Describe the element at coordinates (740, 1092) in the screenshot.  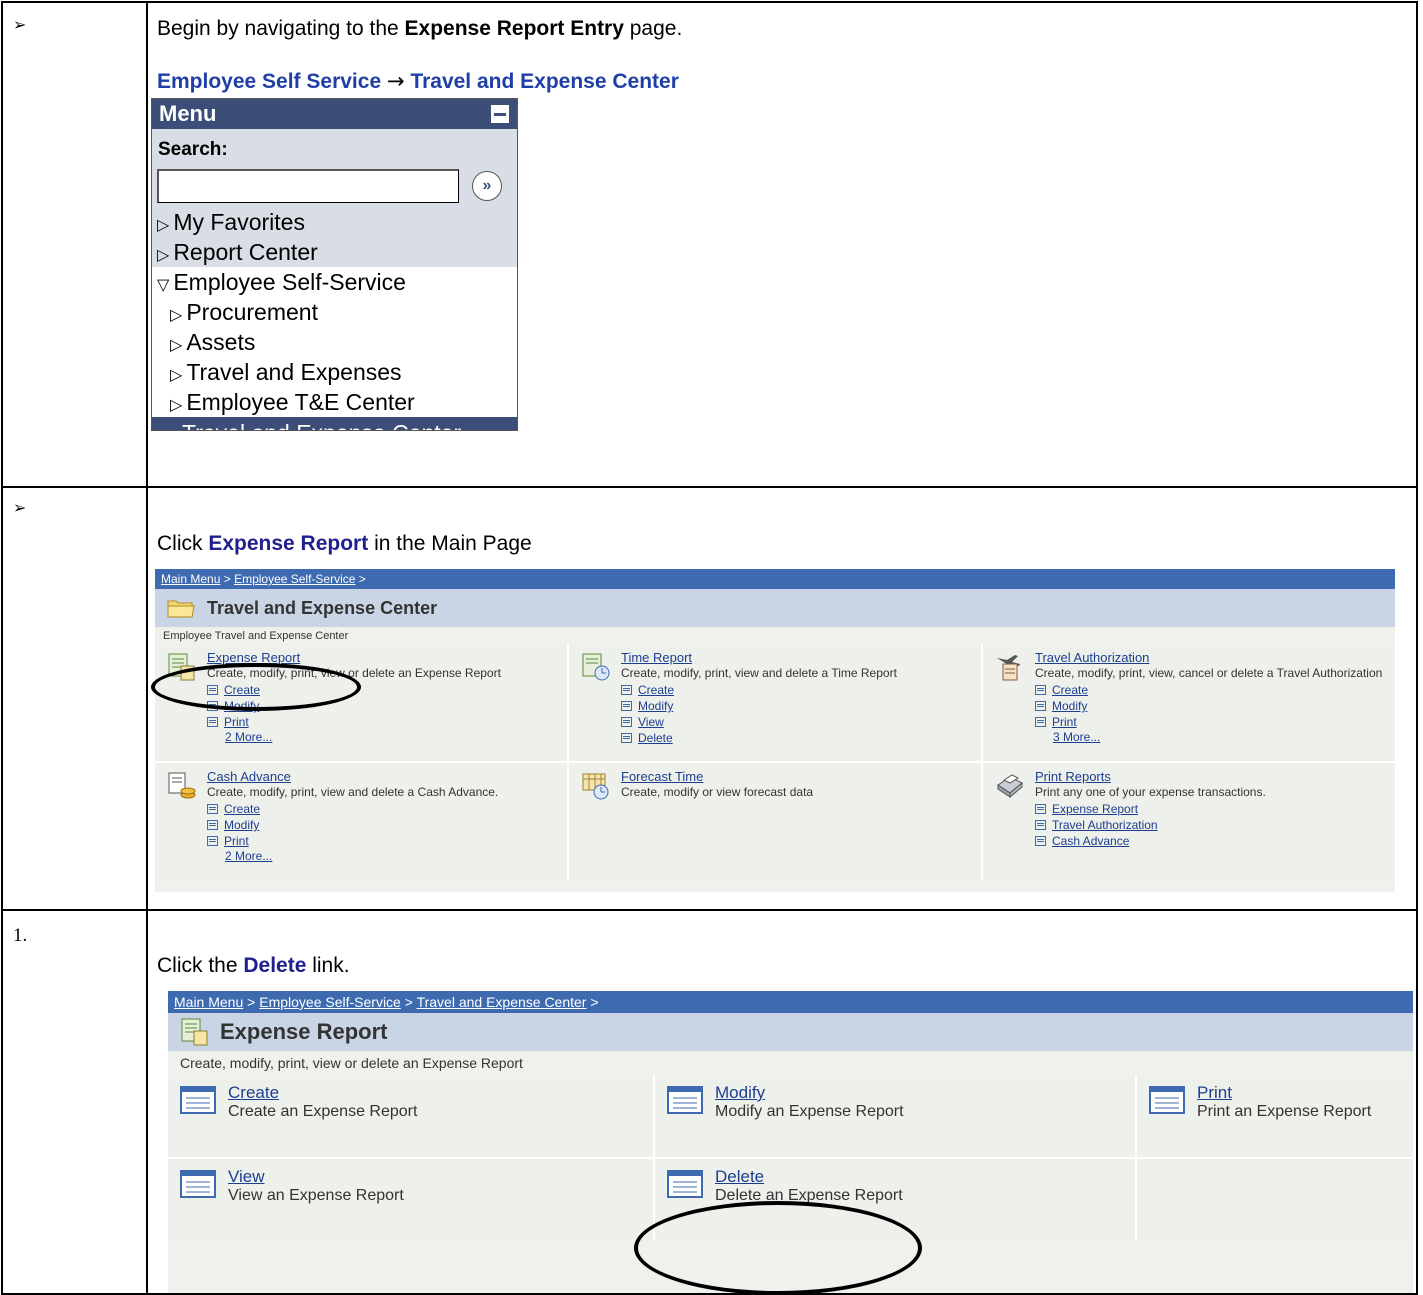
I see `modify-link: Modify` at that location.